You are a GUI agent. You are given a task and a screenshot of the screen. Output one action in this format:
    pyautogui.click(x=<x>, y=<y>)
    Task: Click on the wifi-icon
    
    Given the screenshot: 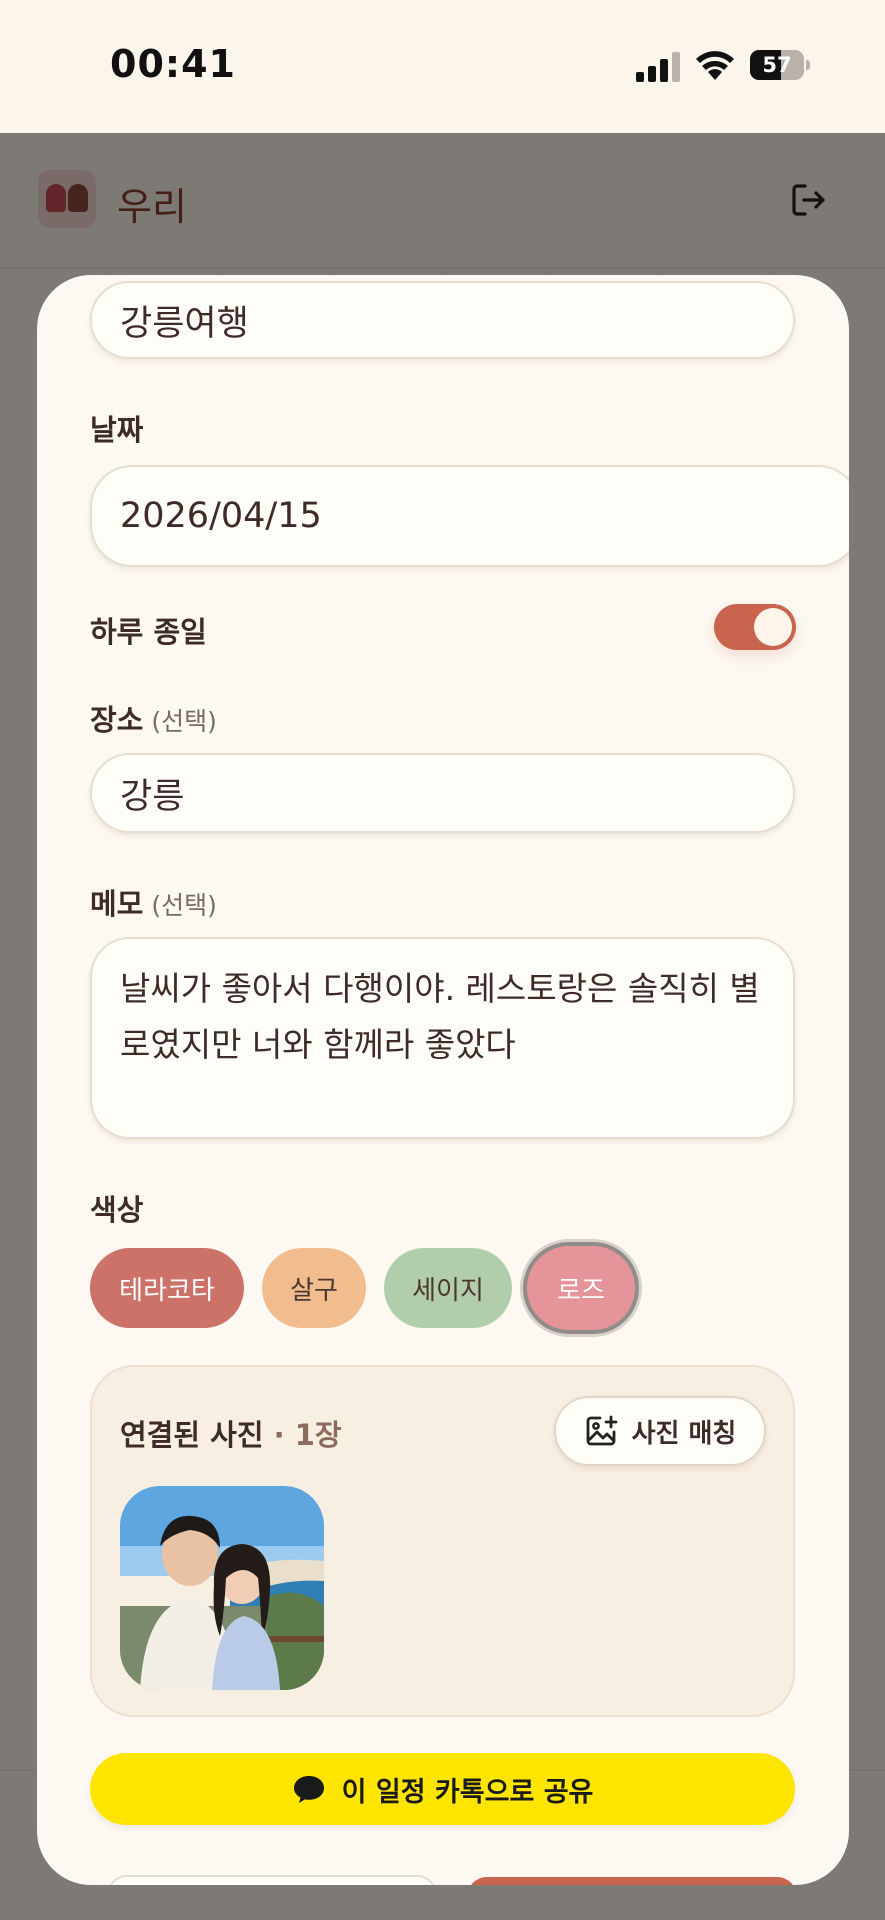 What is the action you would take?
    pyautogui.click(x=715, y=65)
    